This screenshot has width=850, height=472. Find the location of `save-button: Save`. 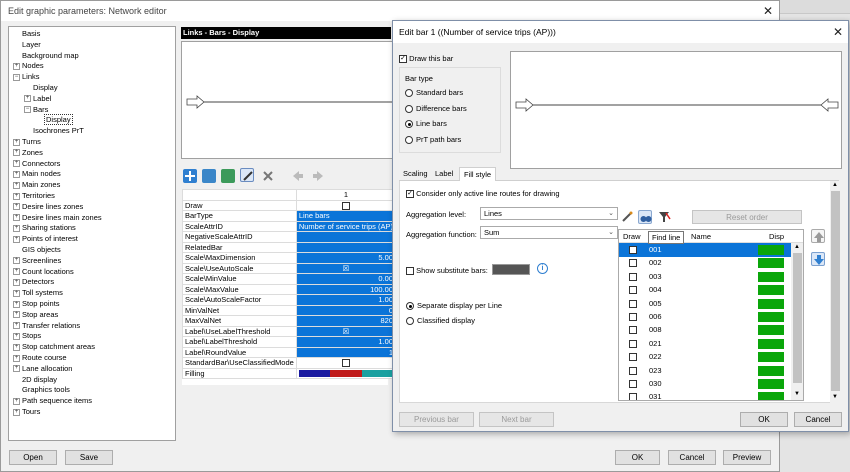

save-button: Save is located at coordinates (89, 457).